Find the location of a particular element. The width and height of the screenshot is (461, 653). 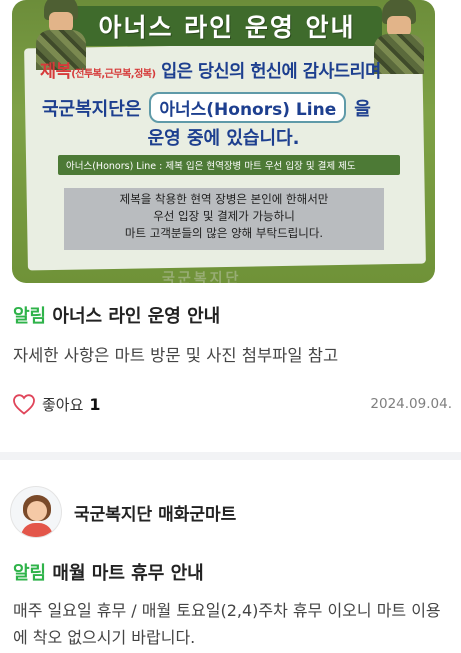

author-name: 국군복지단 매화군마트 is located at coordinates (155, 512).